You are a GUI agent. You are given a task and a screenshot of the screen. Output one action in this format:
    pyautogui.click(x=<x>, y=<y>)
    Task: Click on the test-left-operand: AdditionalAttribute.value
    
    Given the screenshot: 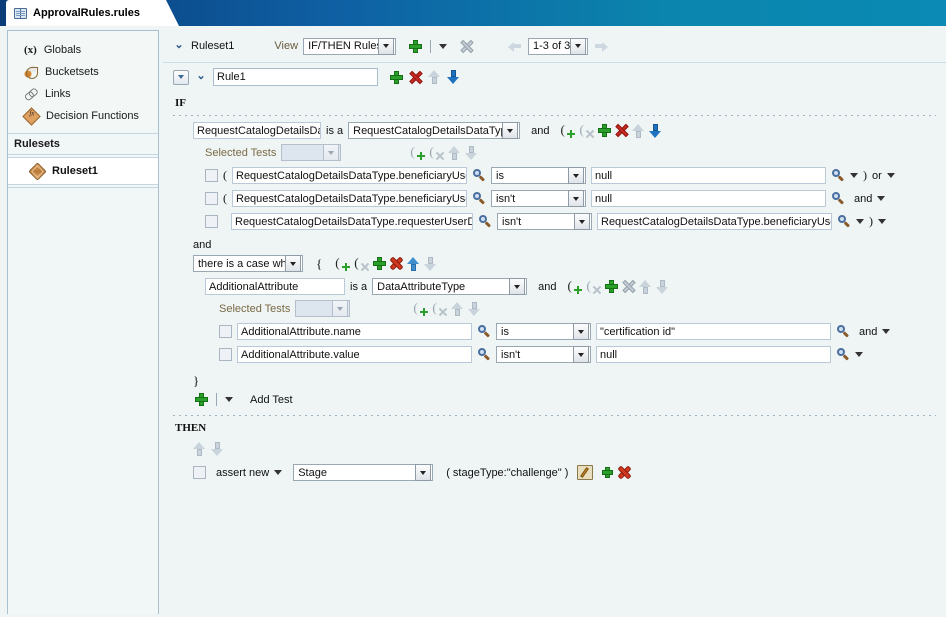 What is the action you would take?
    pyautogui.click(x=354, y=354)
    